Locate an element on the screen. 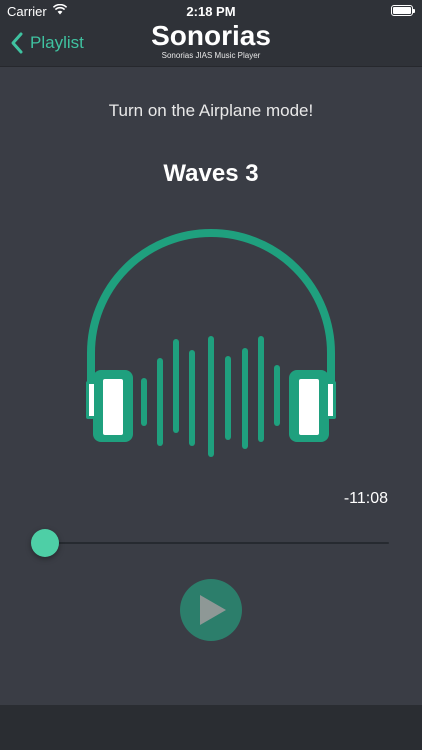 This screenshot has width=422, height=750. slider-track is located at coordinates (217, 543).